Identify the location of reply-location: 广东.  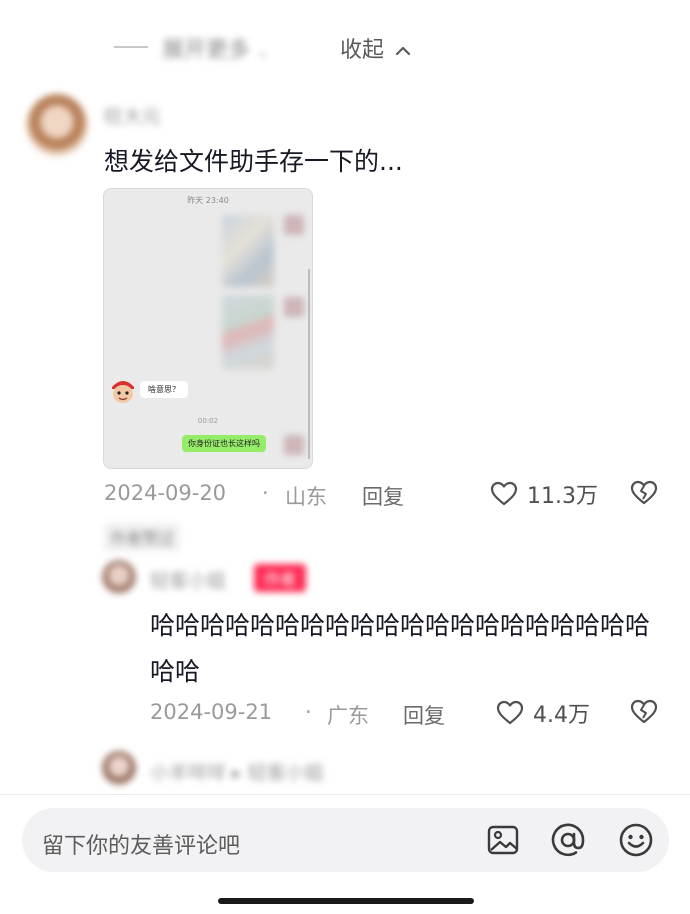
(348, 716).